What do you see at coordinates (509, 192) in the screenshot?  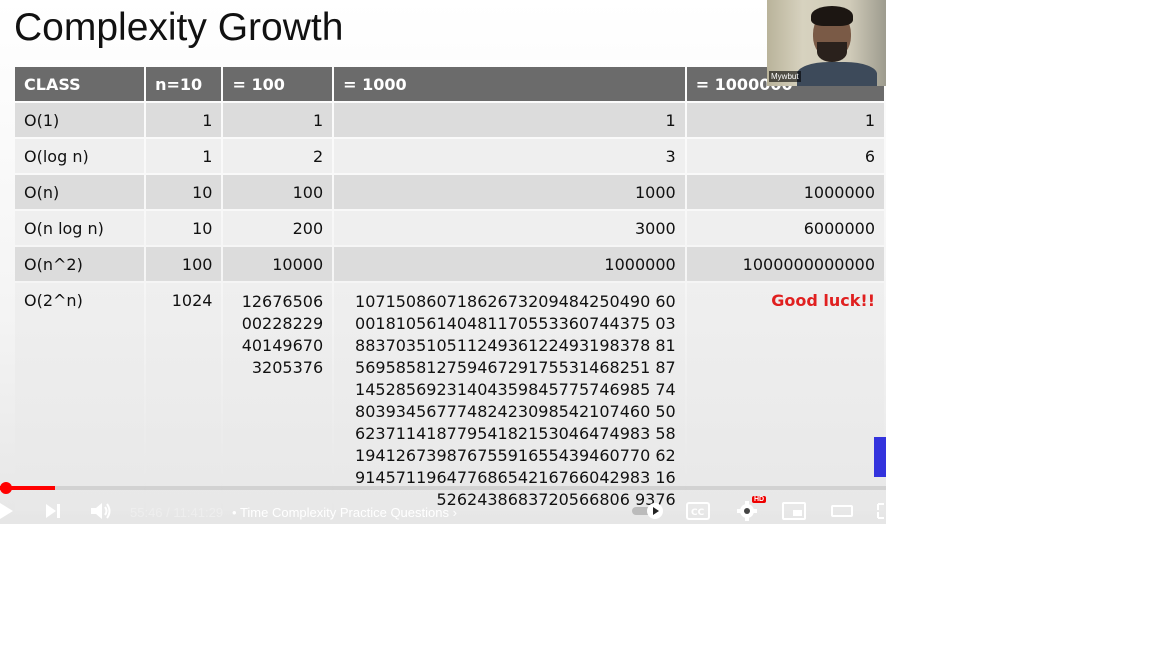 I see `value-cell: 1000` at bounding box center [509, 192].